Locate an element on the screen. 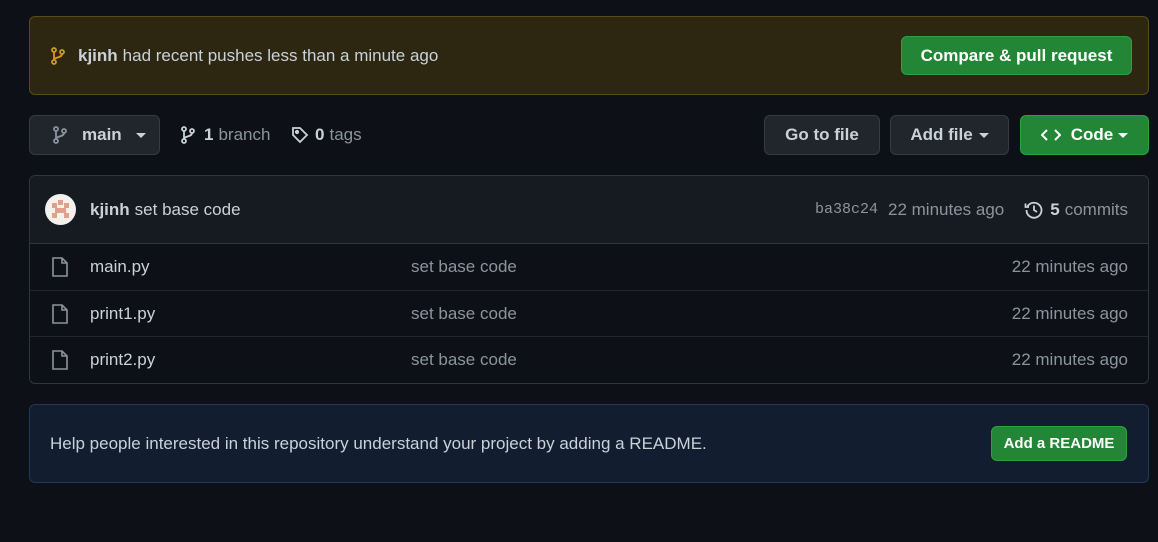 The image size is (1158, 542). history-icon is located at coordinates (1034, 210).